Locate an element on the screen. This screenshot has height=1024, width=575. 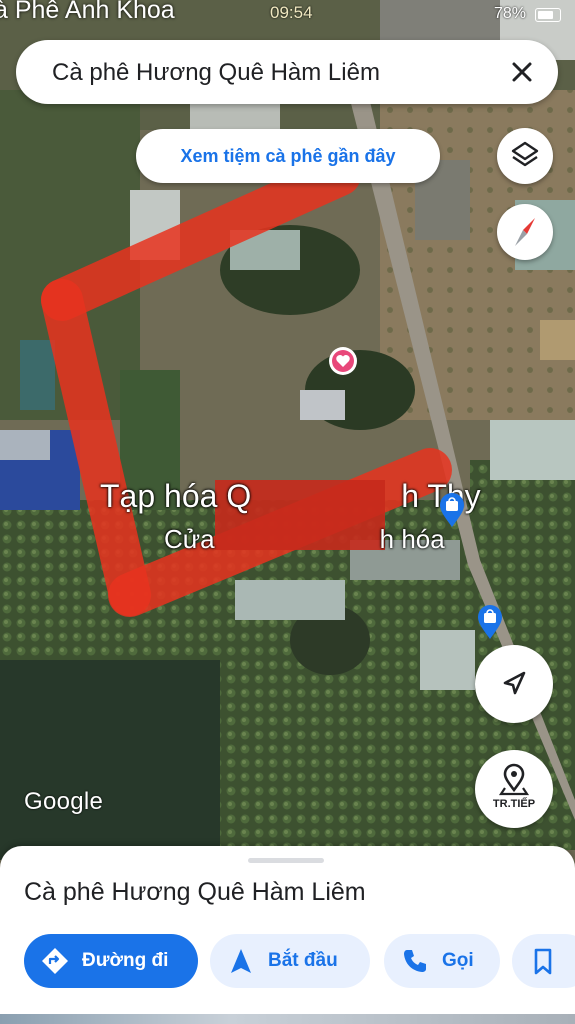
my-location-button is located at coordinates (514, 684).